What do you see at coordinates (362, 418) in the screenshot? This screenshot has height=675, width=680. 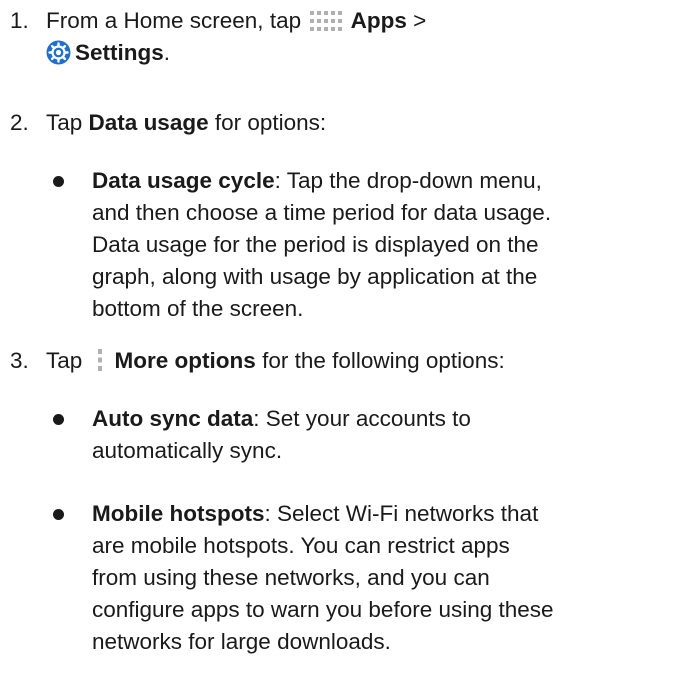 I see `bullet-desc: : Set your accounts to` at bounding box center [362, 418].